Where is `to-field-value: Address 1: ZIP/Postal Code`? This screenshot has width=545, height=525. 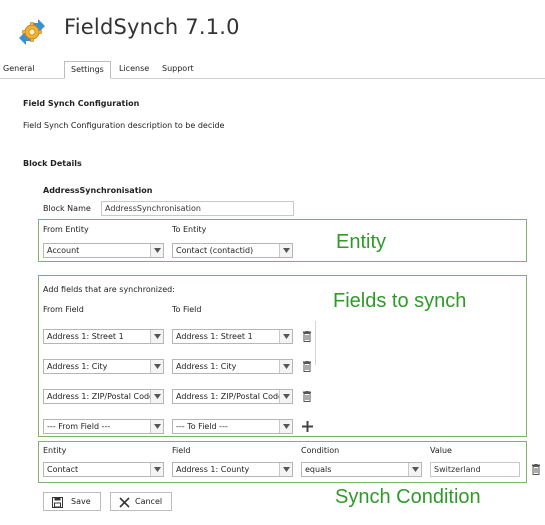 to-field-value: Address 1: ZIP/Postal Code is located at coordinates (229, 396).